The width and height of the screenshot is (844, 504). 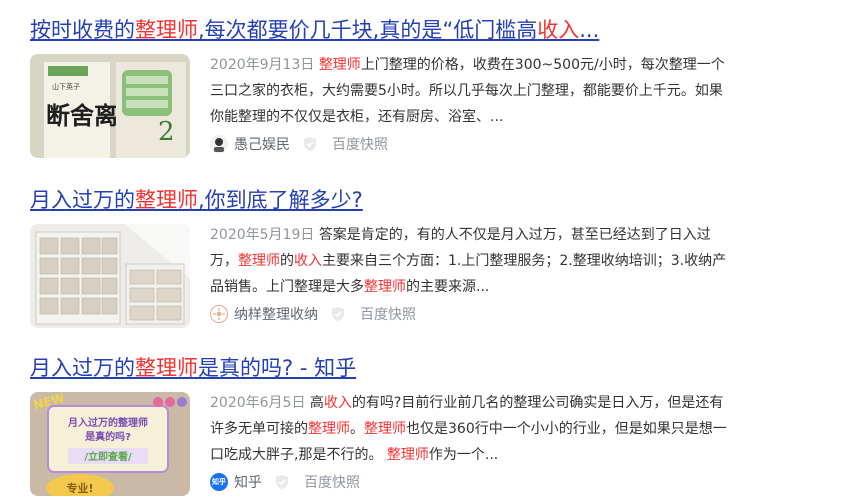 What do you see at coordinates (262, 235) in the screenshot?
I see `result-date: 2020年5月19日` at bounding box center [262, 235].